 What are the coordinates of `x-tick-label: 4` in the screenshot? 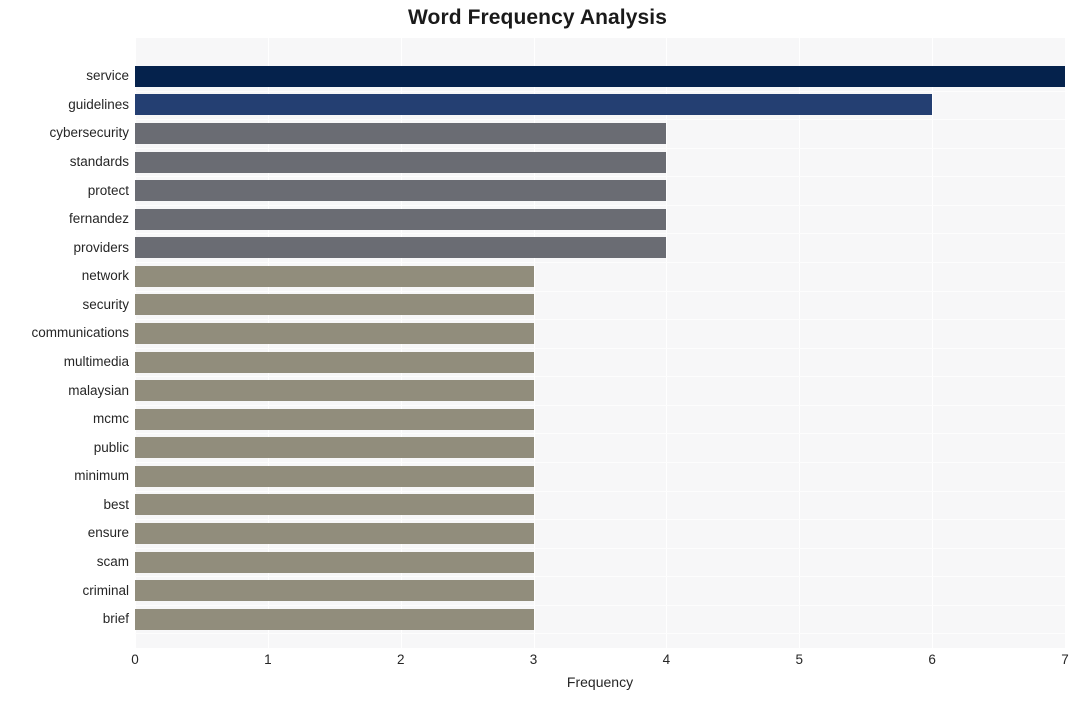 It's located at (666, 659).